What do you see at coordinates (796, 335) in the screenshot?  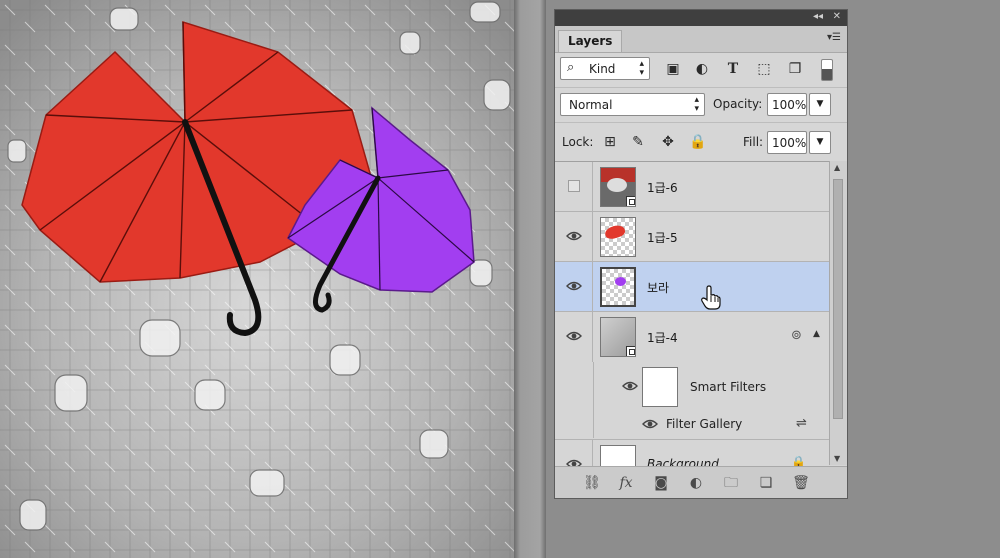 I see `smart-filter-indicator-icon: ⊚` at bounding box center [796, 335].